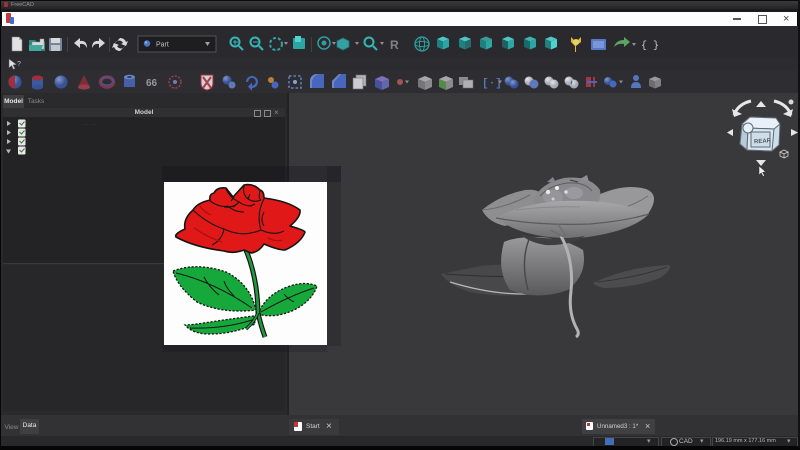 Image resolution: width=800 pixels, height=450 pixels. What do you see at coordinates (394, 45) in the screenshot?
I see `svg-text: R` at bounding box center [394, 45].